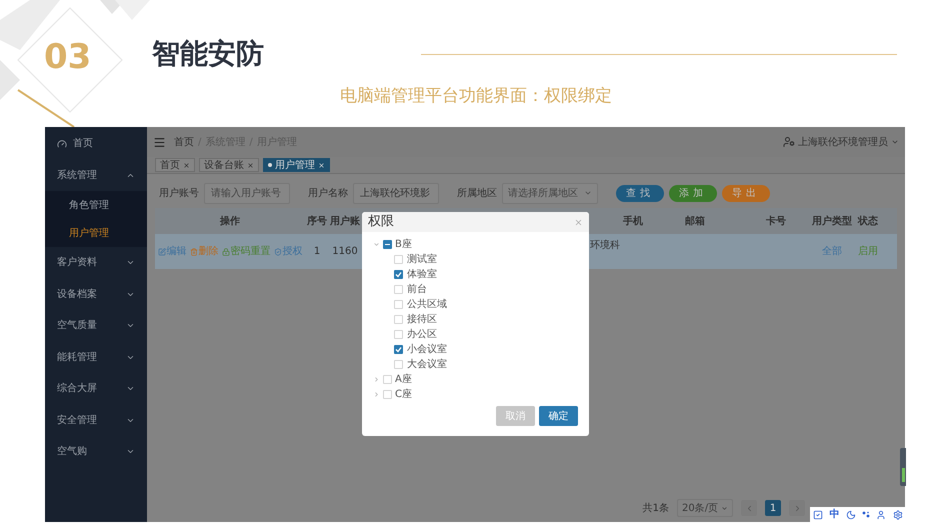  What do you see at coordinates (229, 165) in the screenshot?
I see `tab: 设备台账` at bounding box center [229, 165].